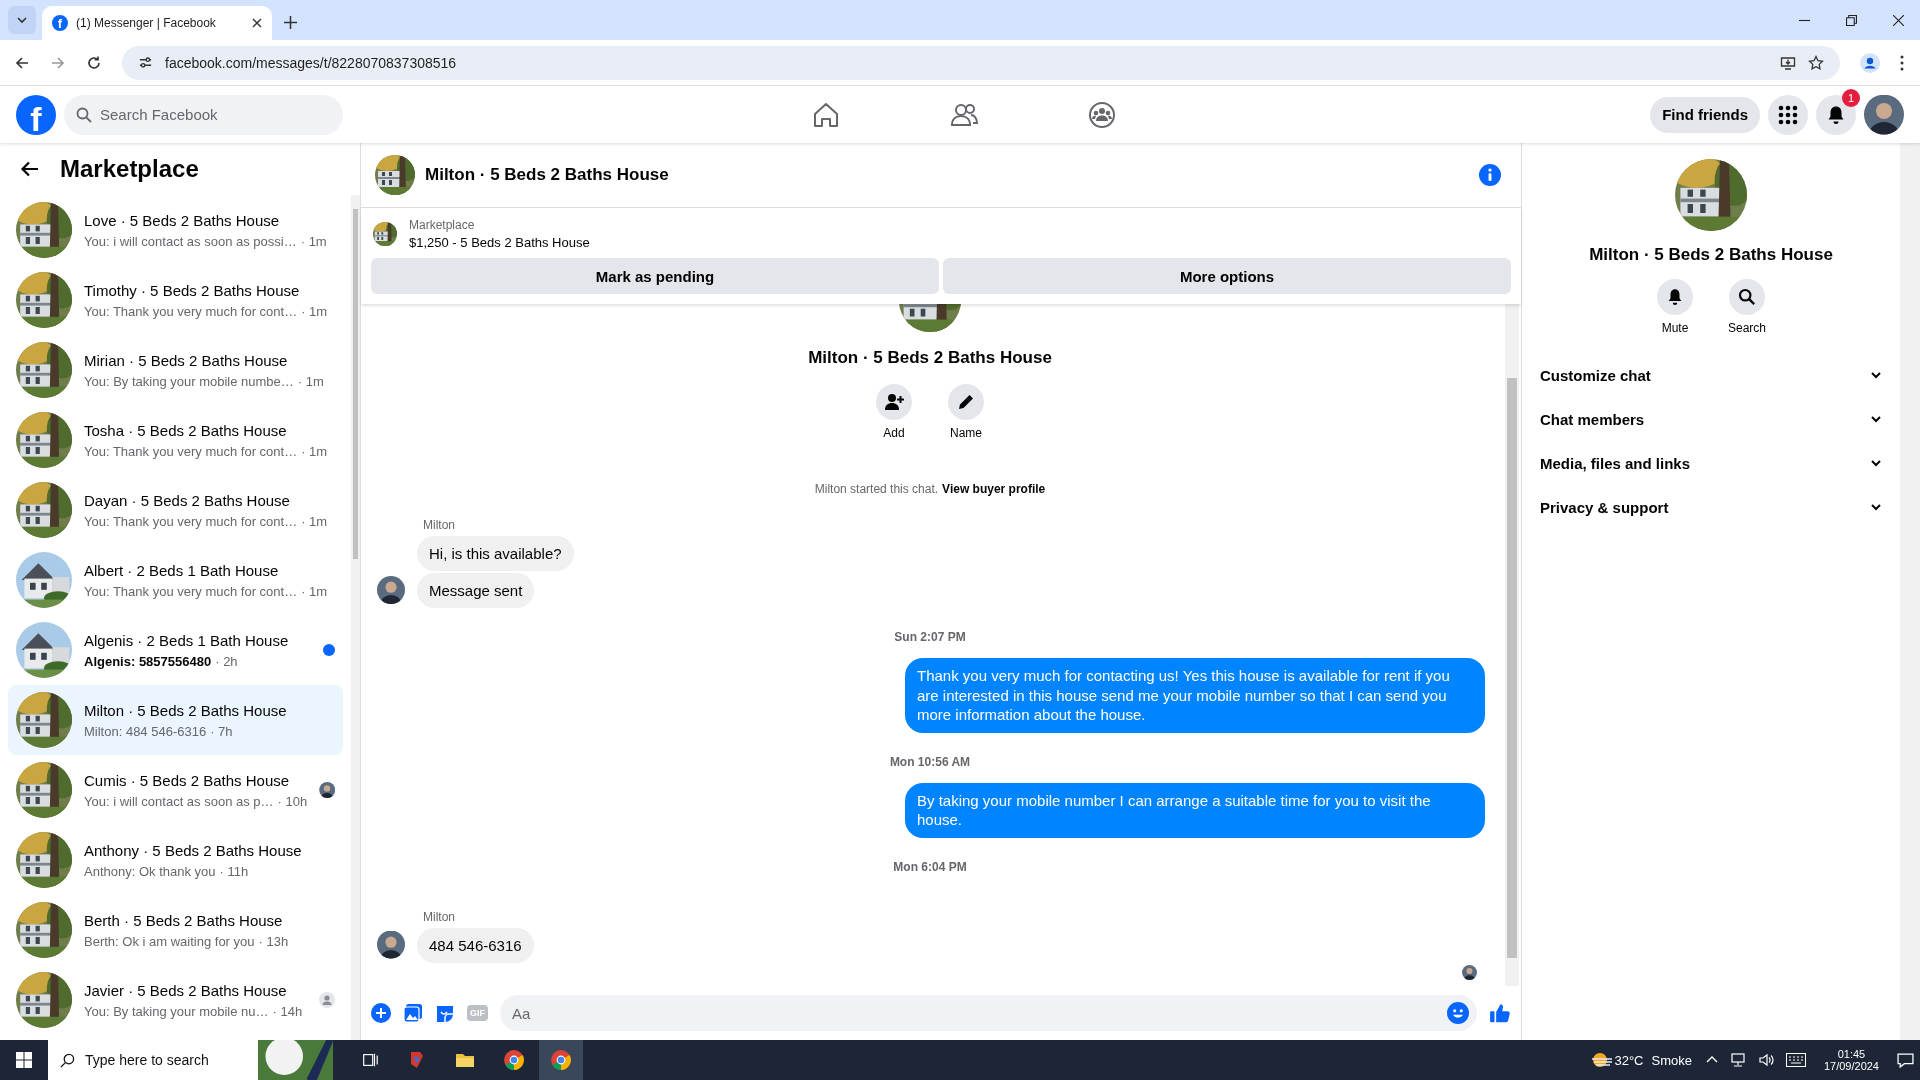 This screenshot has height=1080, width=1920. I want to click on facebook-logo: f, so click(36, 114).